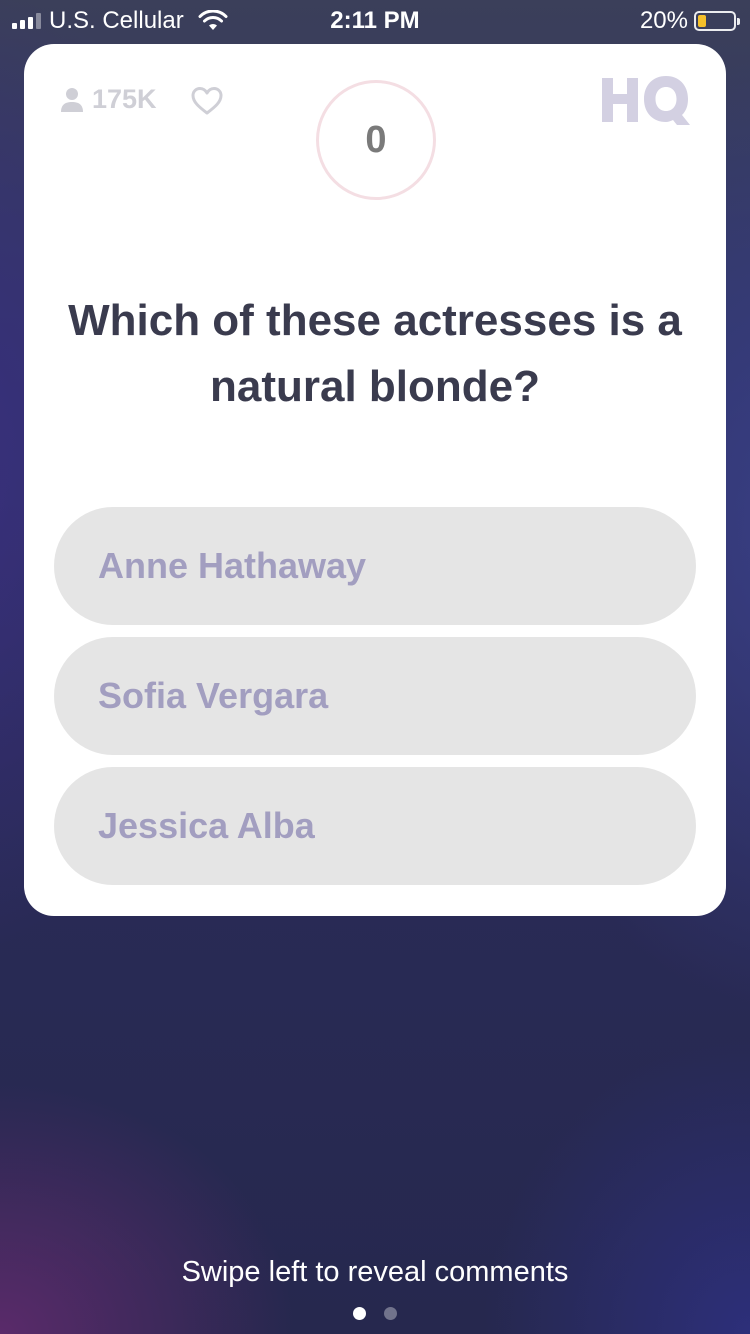  Describe the element at coordinates (124, 99) in the screenshot. I see `viewer-count-label: 175K` at that location.